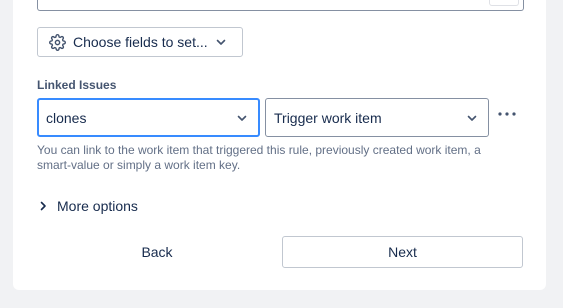 The width and height of the screenshot is (563, 308). I want to click on helper-line-2: smart-value or simply a work item key., so click(139, 165).